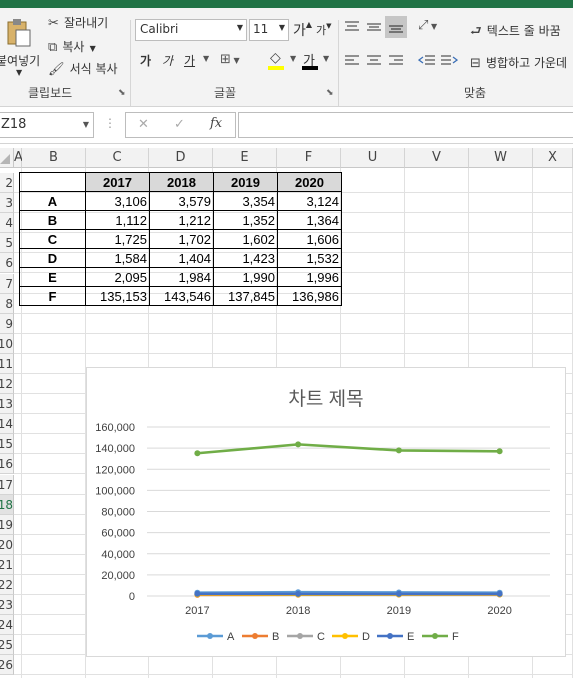 The image size is (573, 678). What do you see at coordinates (52, 277) in the screenshot?
I see `row-label-cell: E` at bounding box center [52, 277].